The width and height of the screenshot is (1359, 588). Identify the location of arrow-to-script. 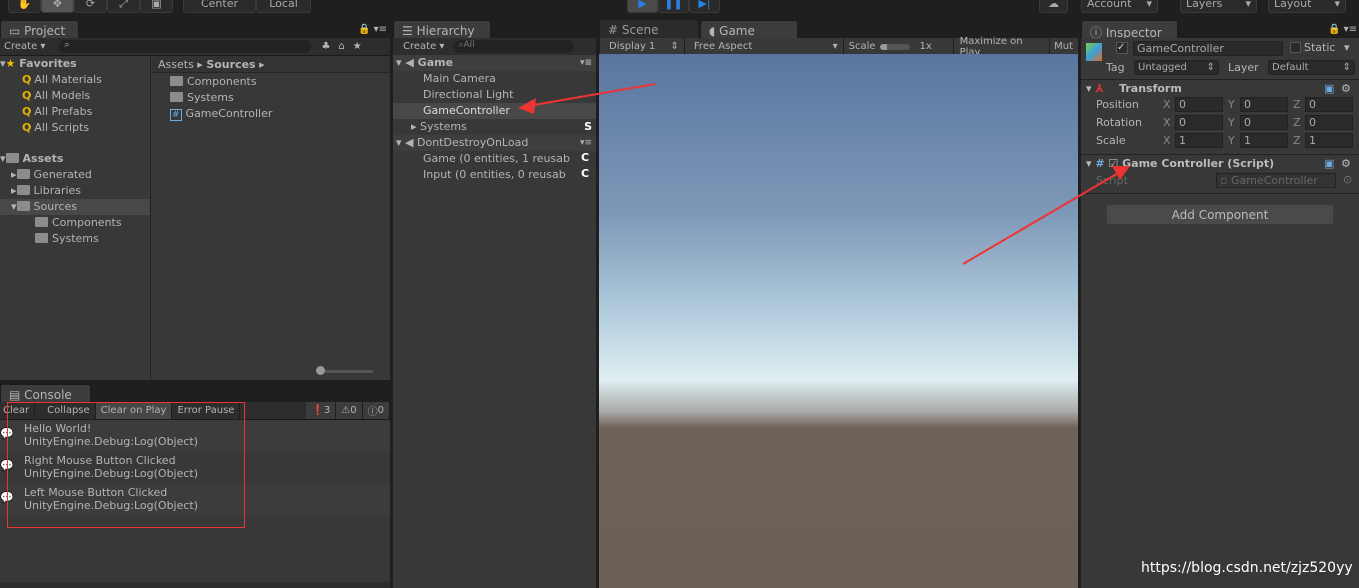
(1041, 218).